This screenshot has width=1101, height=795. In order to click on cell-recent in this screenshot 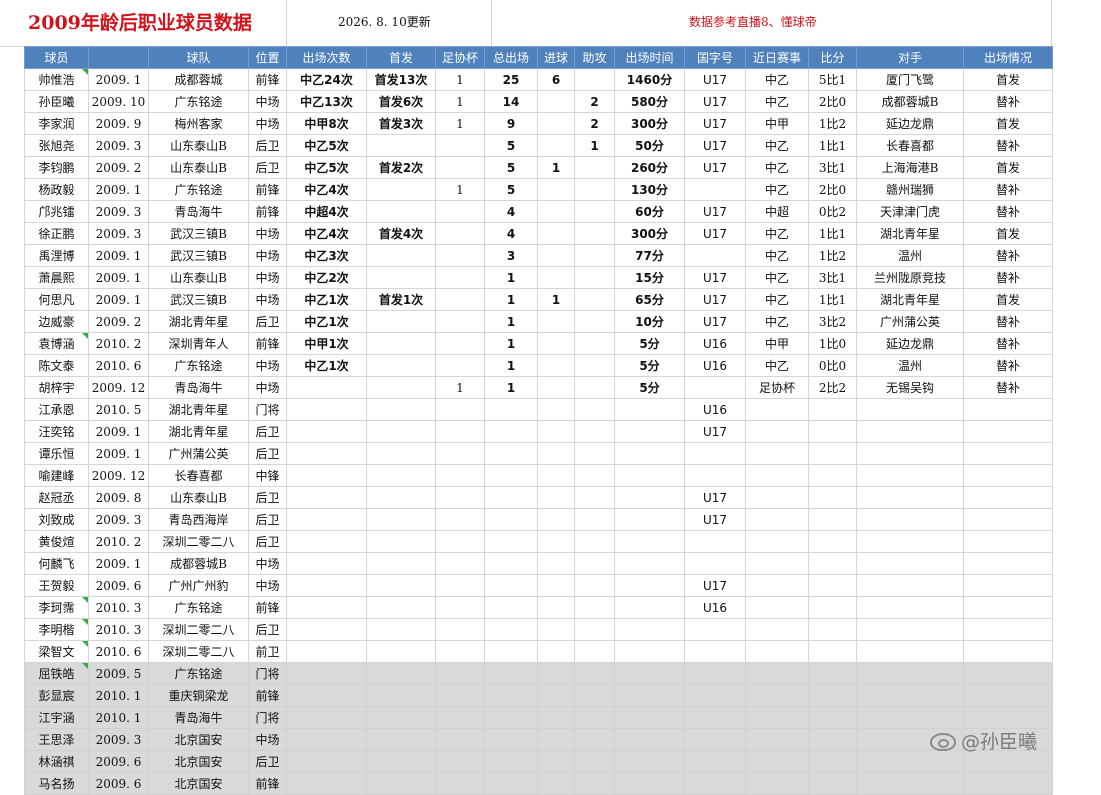, I will do `click(777, 497)`.